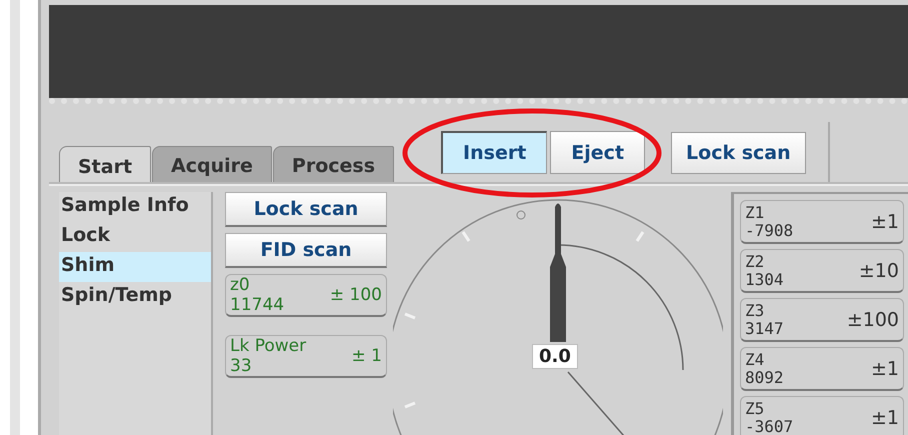 This screenshot has width=908, height=435. Describe the element at coordinates (135, 267) in the screenshot. I see `sidebar-item: Shim` at that location.